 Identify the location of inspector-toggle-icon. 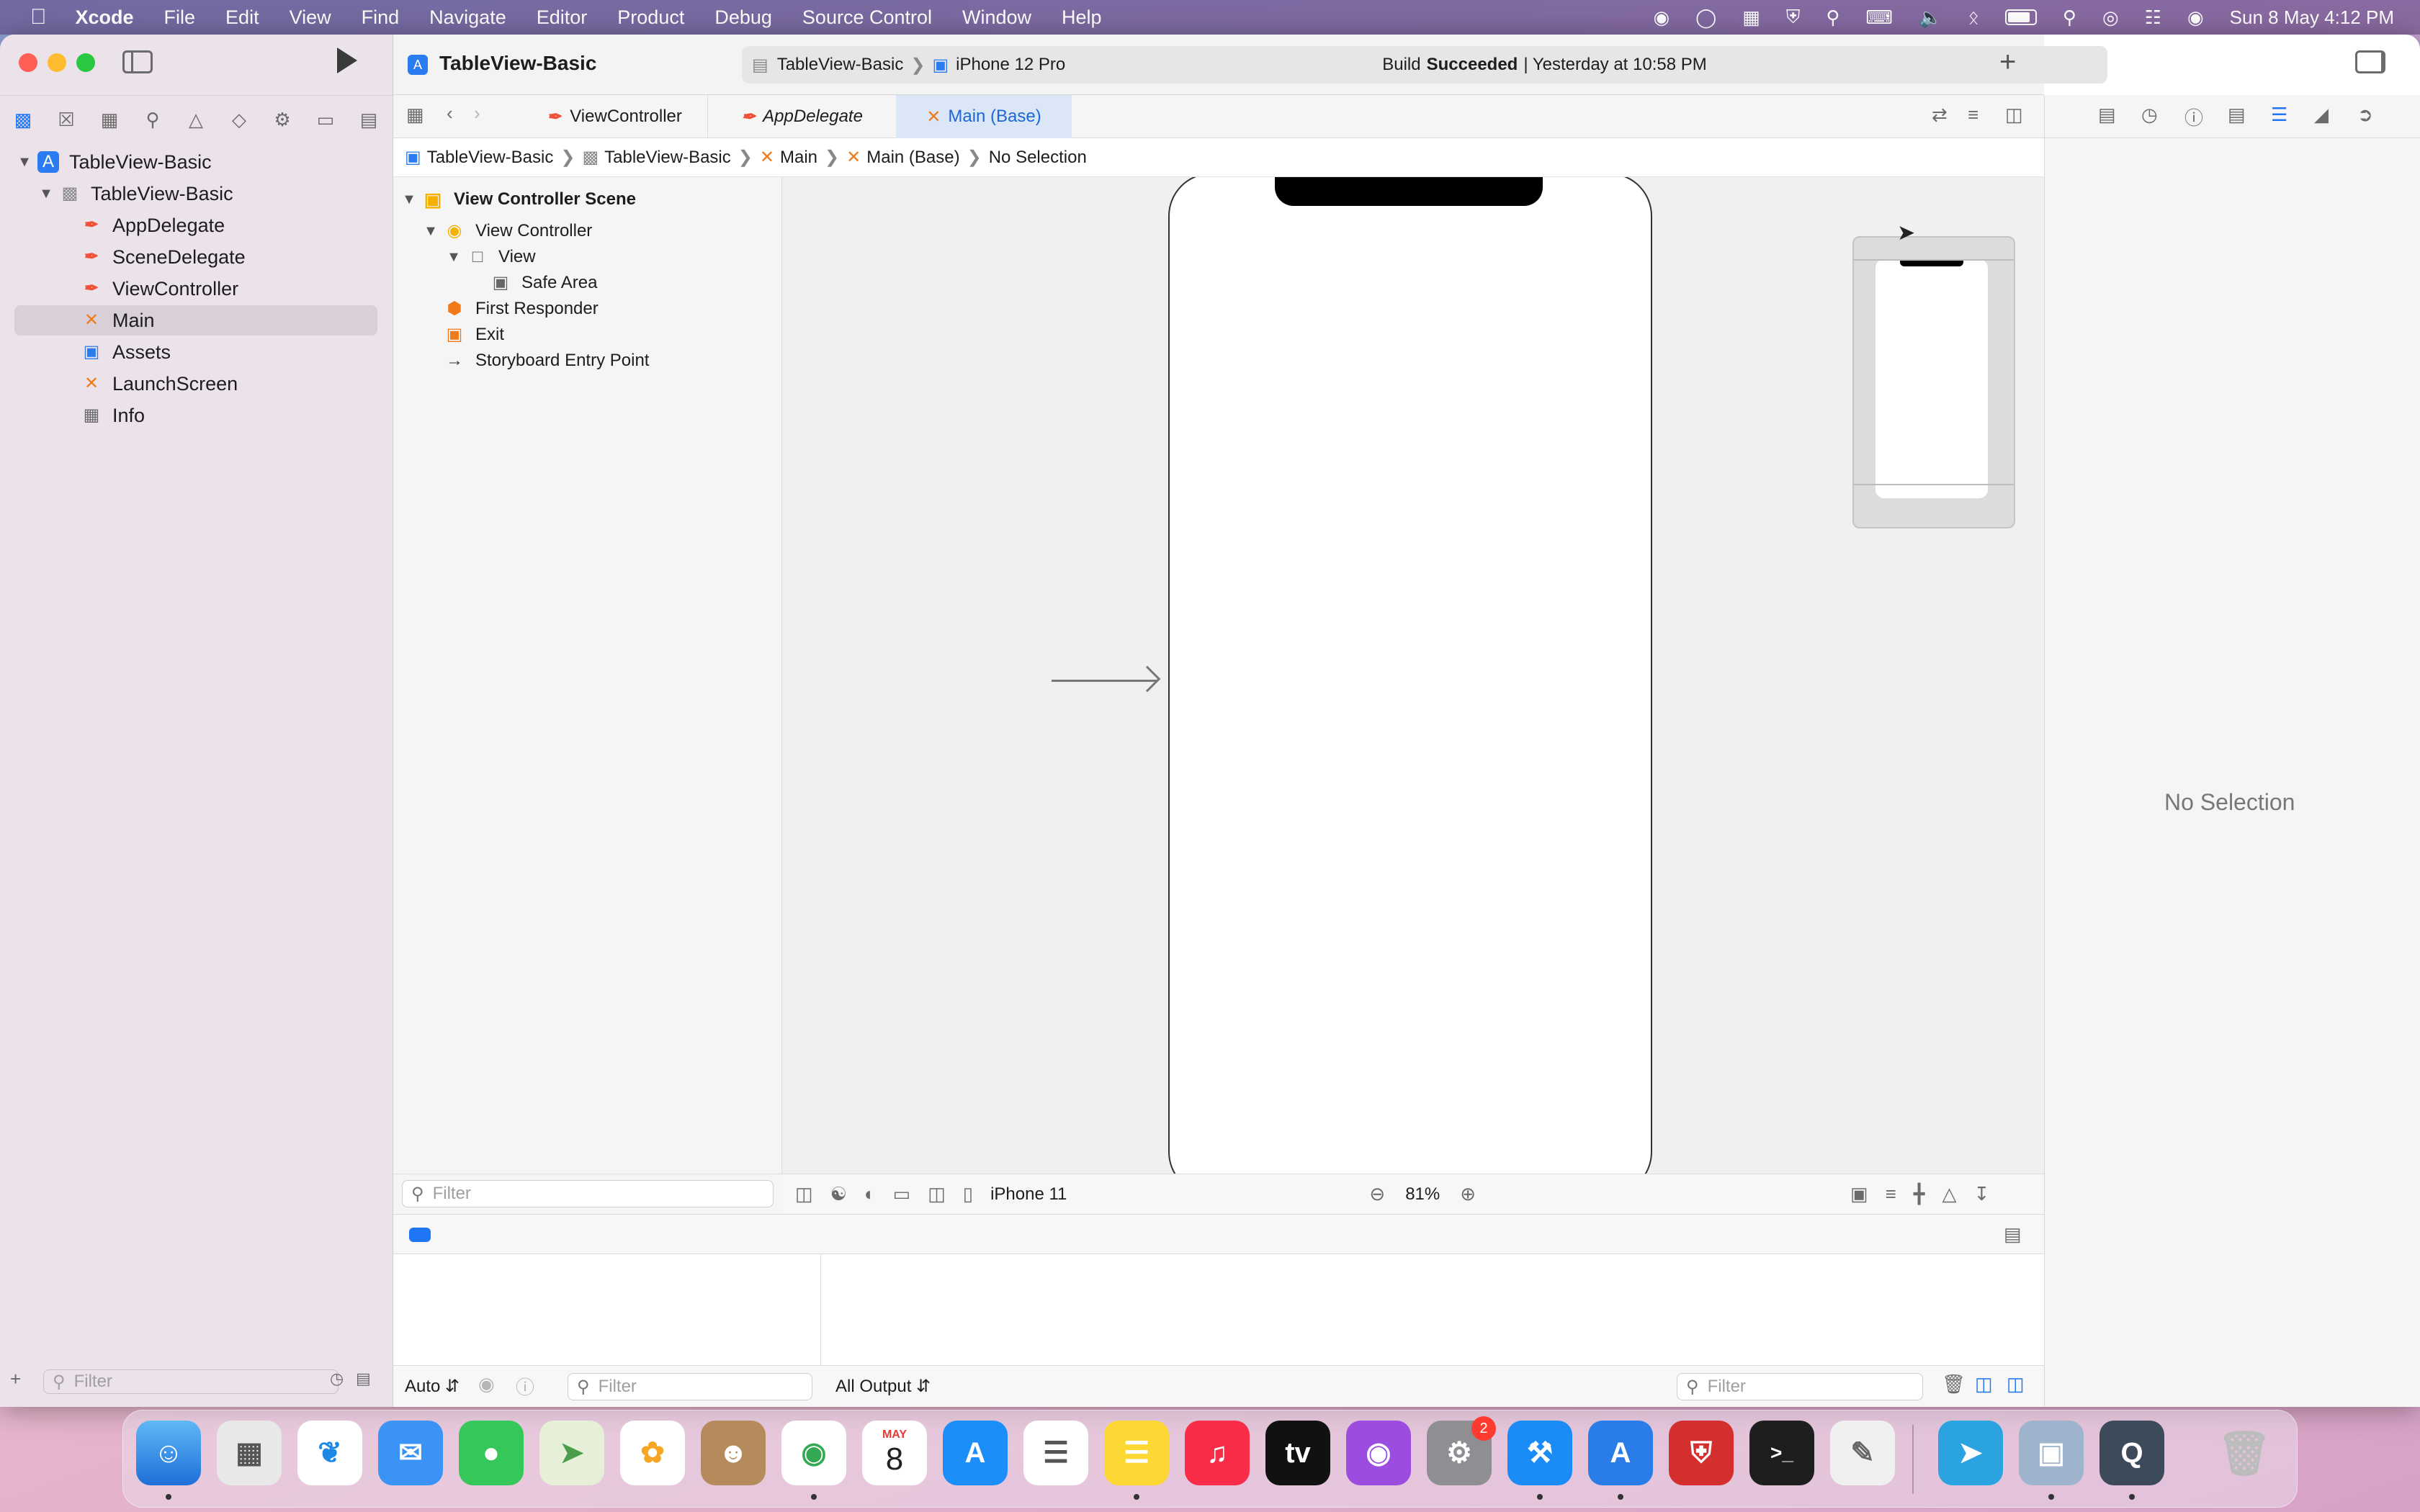
(2370, 61).